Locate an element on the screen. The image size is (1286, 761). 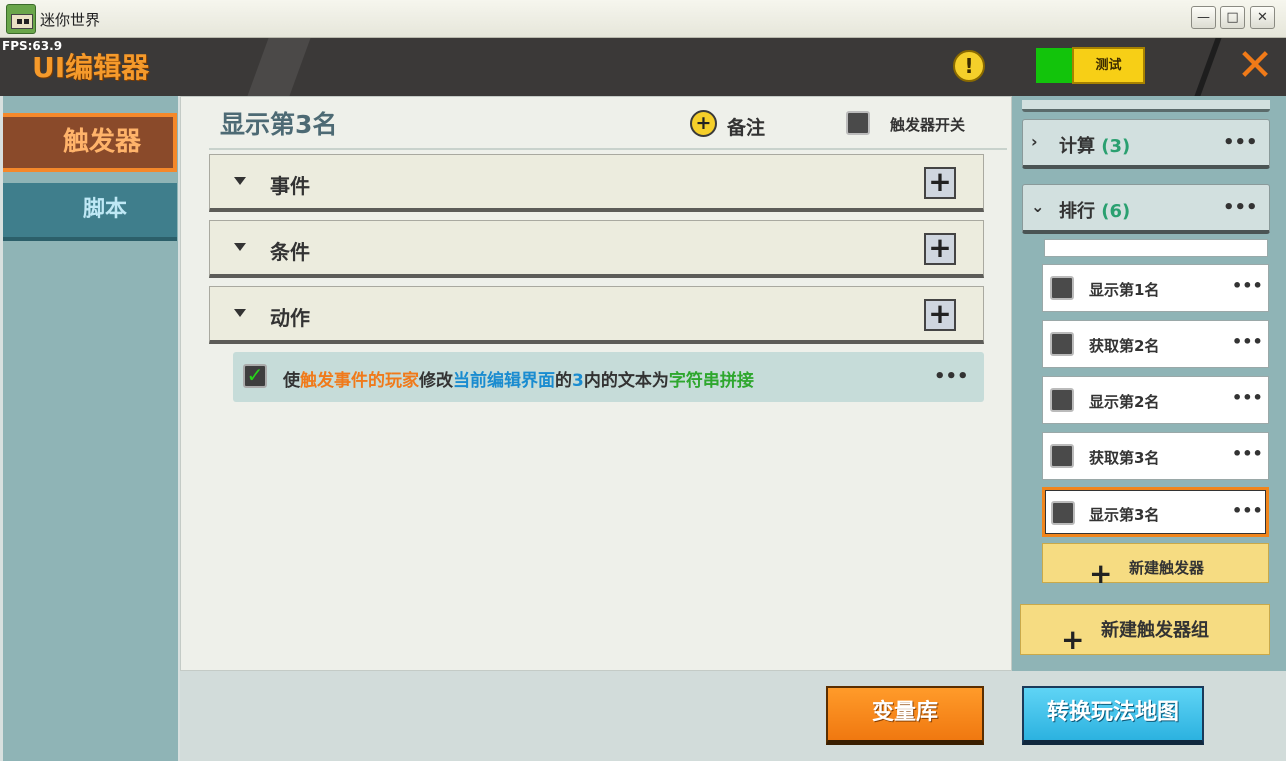
trigger-item: 获取第3名 ••• is located at coordinates (1155, 456).